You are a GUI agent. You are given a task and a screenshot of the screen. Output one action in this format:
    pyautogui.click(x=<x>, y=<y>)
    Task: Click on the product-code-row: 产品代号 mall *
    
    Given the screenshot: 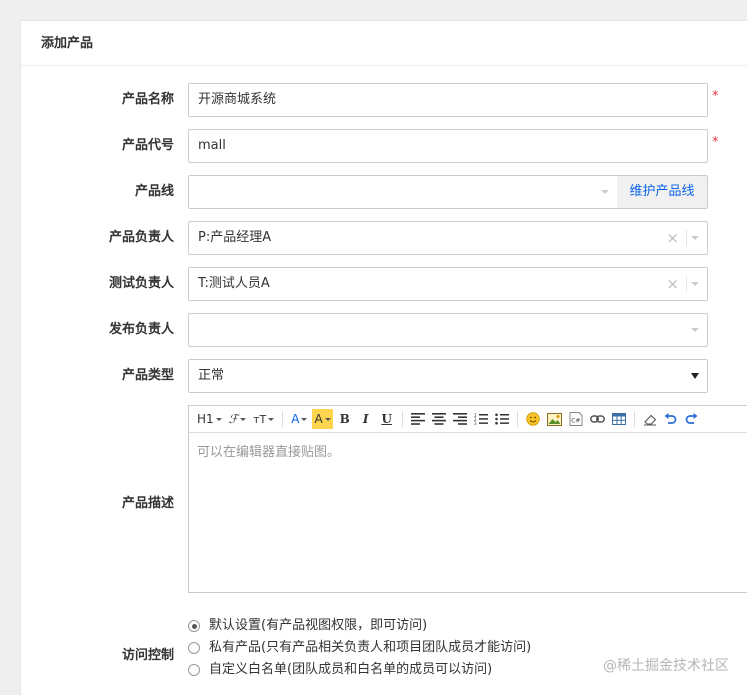 What is the action you would take?
    pyautogui.click(x=384, y=146)
    